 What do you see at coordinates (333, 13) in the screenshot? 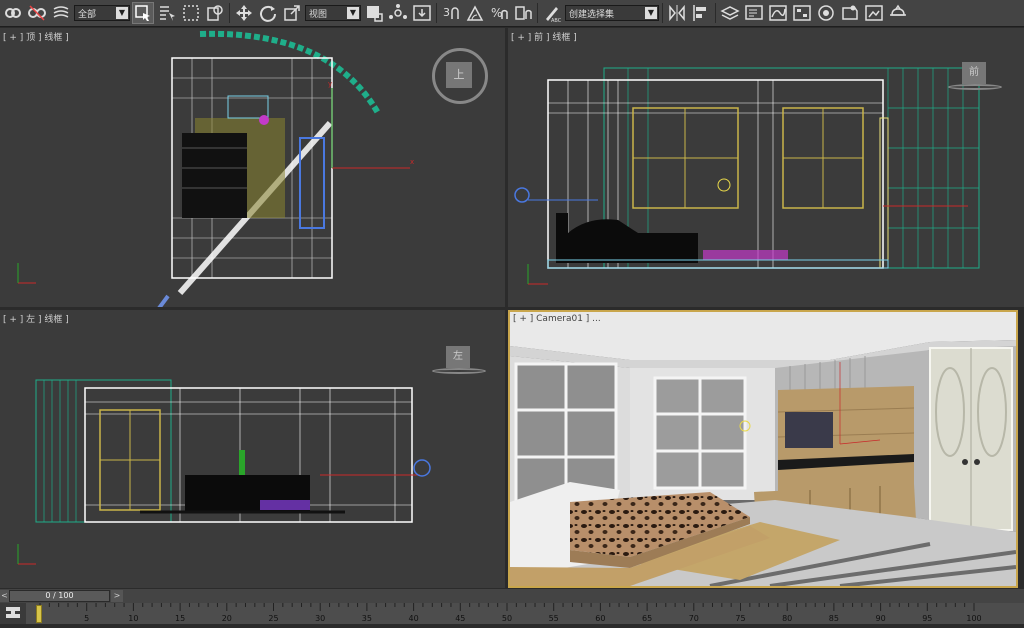
I see `reference-coordinate-select: 视图 ▼` at bounding box center [333, 13].